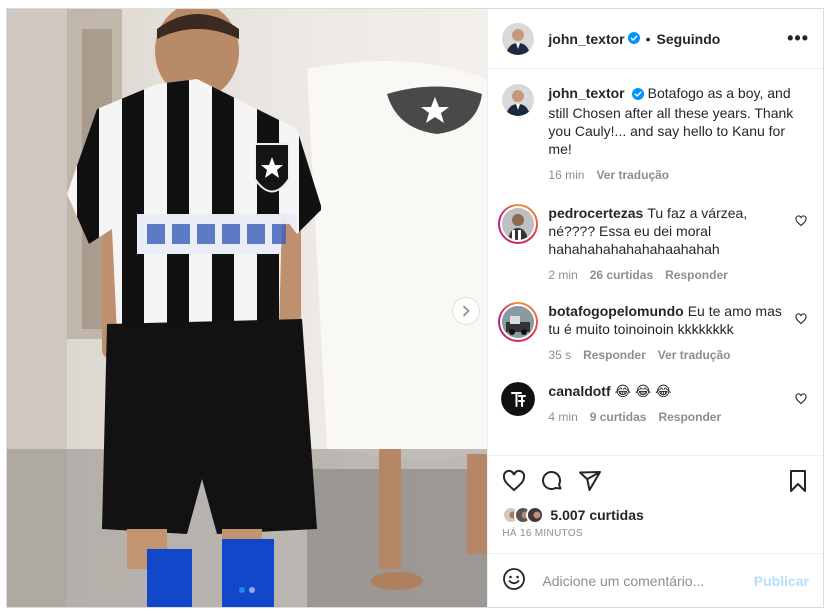 The width and height of the screenshot is (829, 614). I want to click on comment-meta: 35 s Responder Ver tradução, so click(669, 355).